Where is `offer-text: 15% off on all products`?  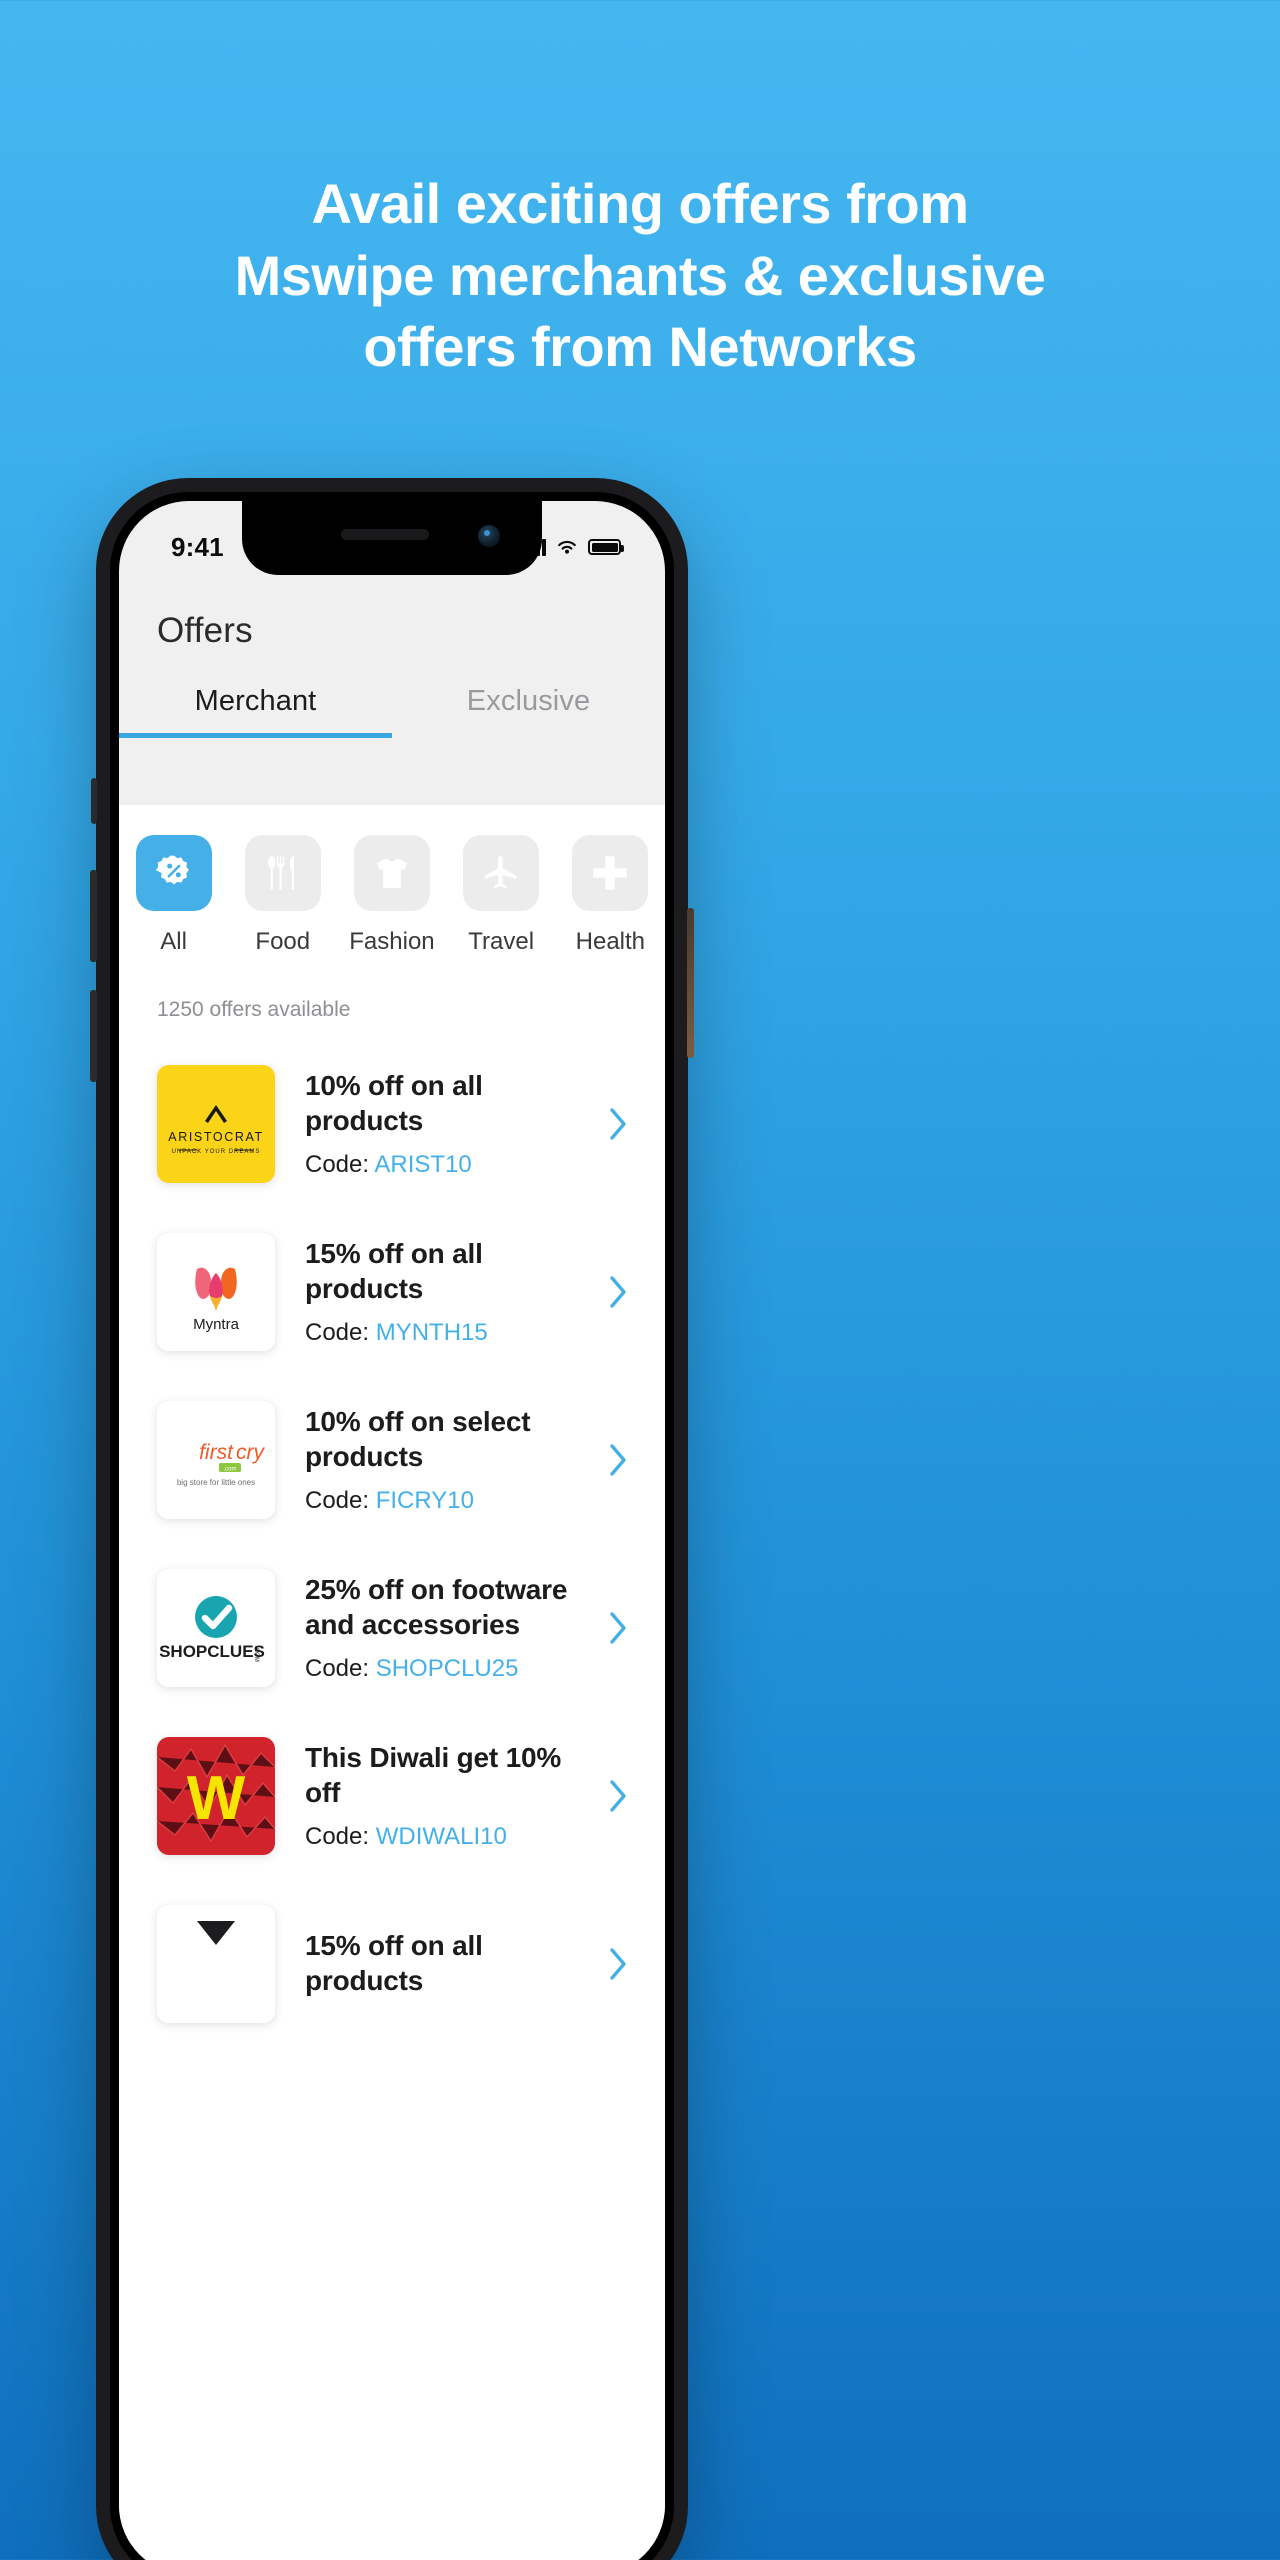
offer-text: 15% off on all products is located at coordinates (438, 1963).